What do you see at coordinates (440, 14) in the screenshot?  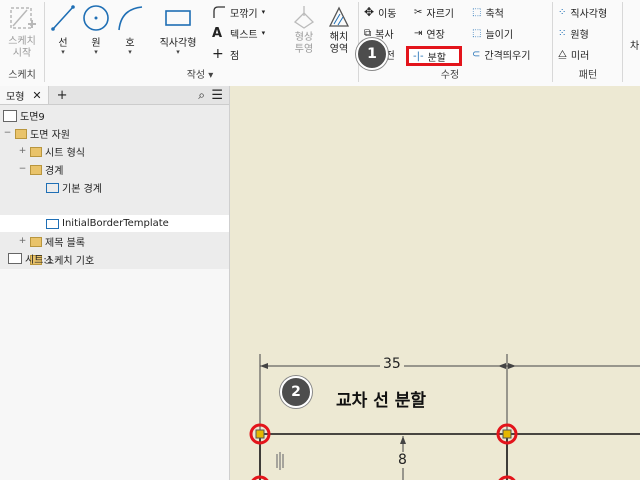 I see `trim-label: 자르기` at bounding box center [440, 14].